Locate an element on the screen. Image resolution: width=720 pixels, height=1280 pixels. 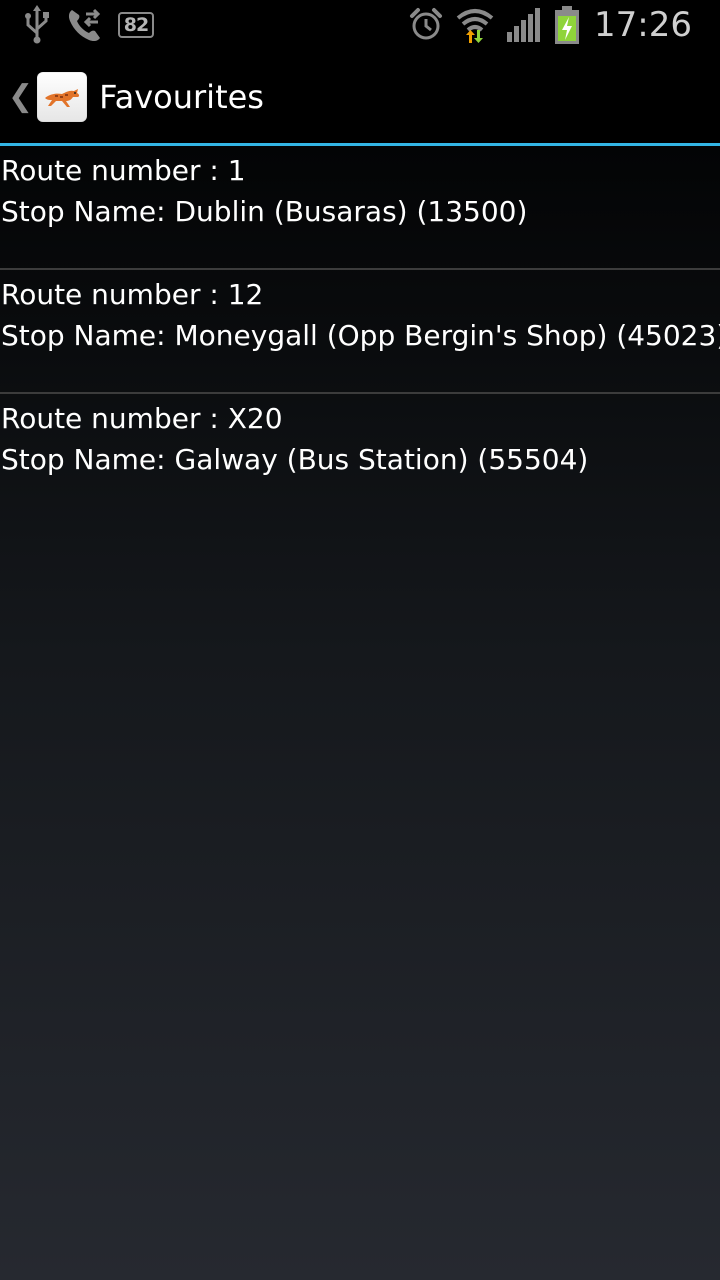
notification-count-badge: 82 is located at coordinates (136, 25).